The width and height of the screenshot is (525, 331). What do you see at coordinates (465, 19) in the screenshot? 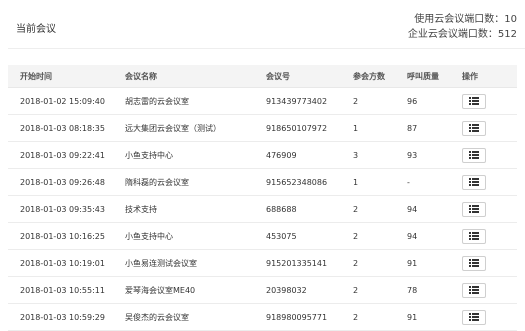
I see `used-ports-stat: 使用云会议端口数：10` at bounding box center [465, 19].